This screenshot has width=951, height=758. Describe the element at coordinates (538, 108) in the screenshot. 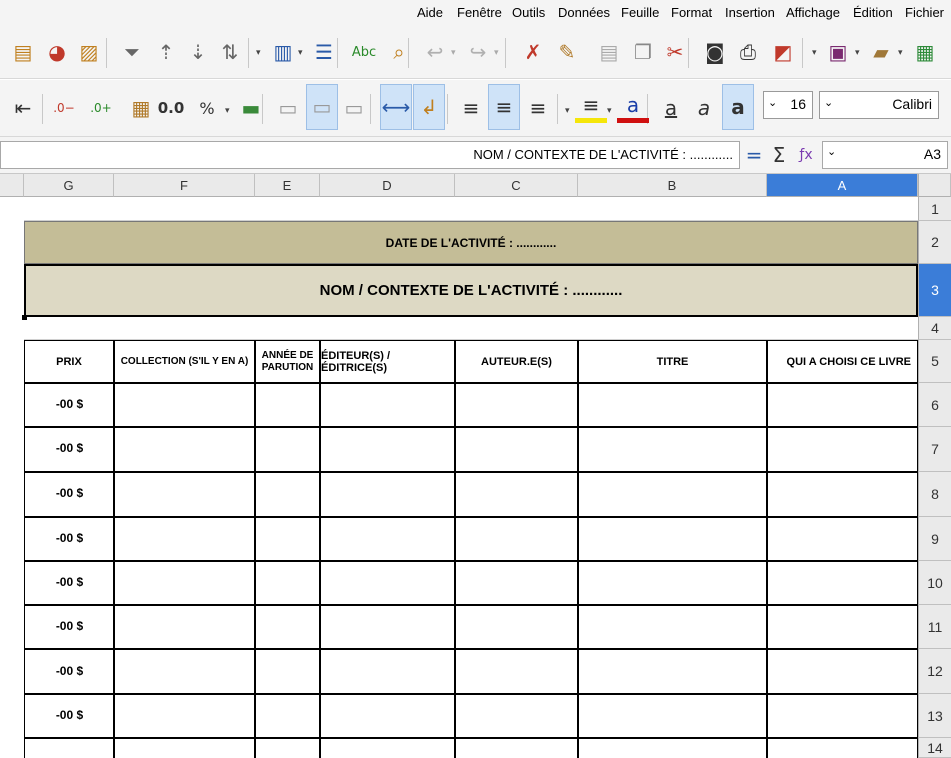

I see `align-left-icon: ≡` at that location.